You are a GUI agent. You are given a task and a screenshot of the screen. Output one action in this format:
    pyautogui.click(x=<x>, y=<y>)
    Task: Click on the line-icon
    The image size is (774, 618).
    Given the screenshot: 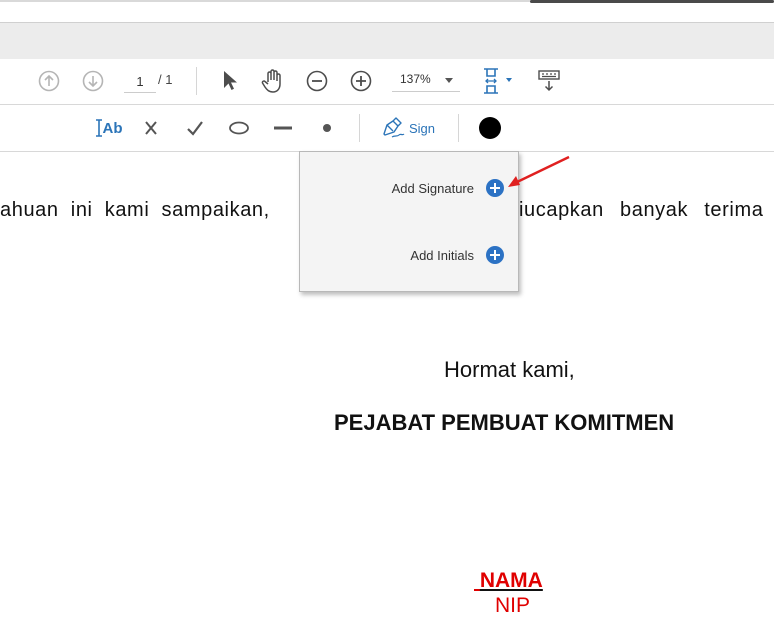 What is the action you would take?
    pyautogui.click(x=283, y=128)
    